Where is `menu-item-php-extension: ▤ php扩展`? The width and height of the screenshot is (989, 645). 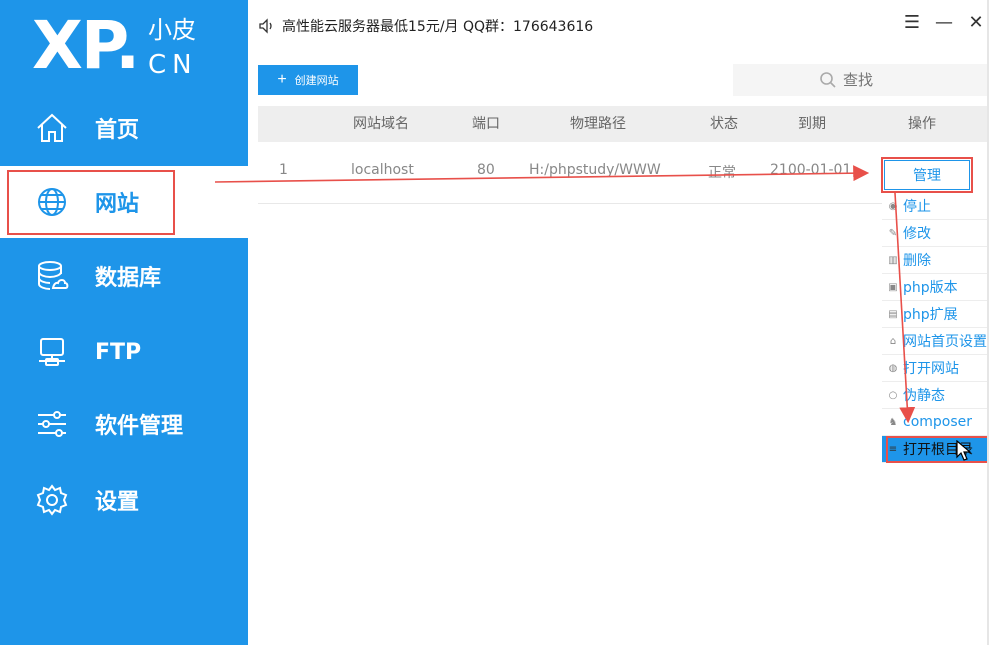 menu-item-php-extension: ▤ php扩展 is located at coordinates (935, 314).